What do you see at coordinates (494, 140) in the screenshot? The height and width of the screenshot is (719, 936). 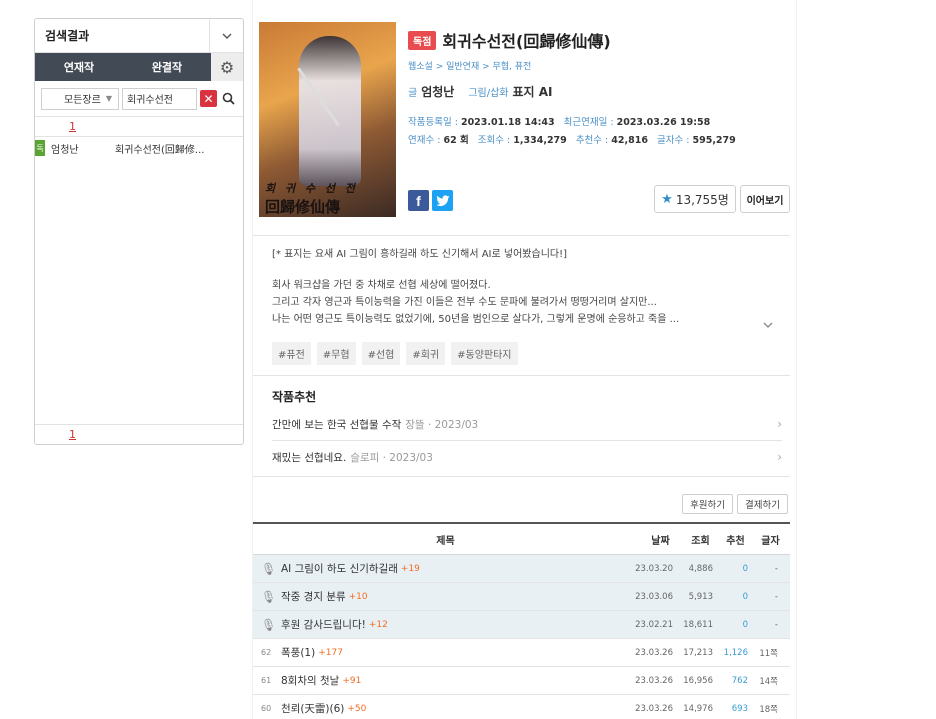 I see `views-label: 조회수 :` at bounding box center [494, 140].